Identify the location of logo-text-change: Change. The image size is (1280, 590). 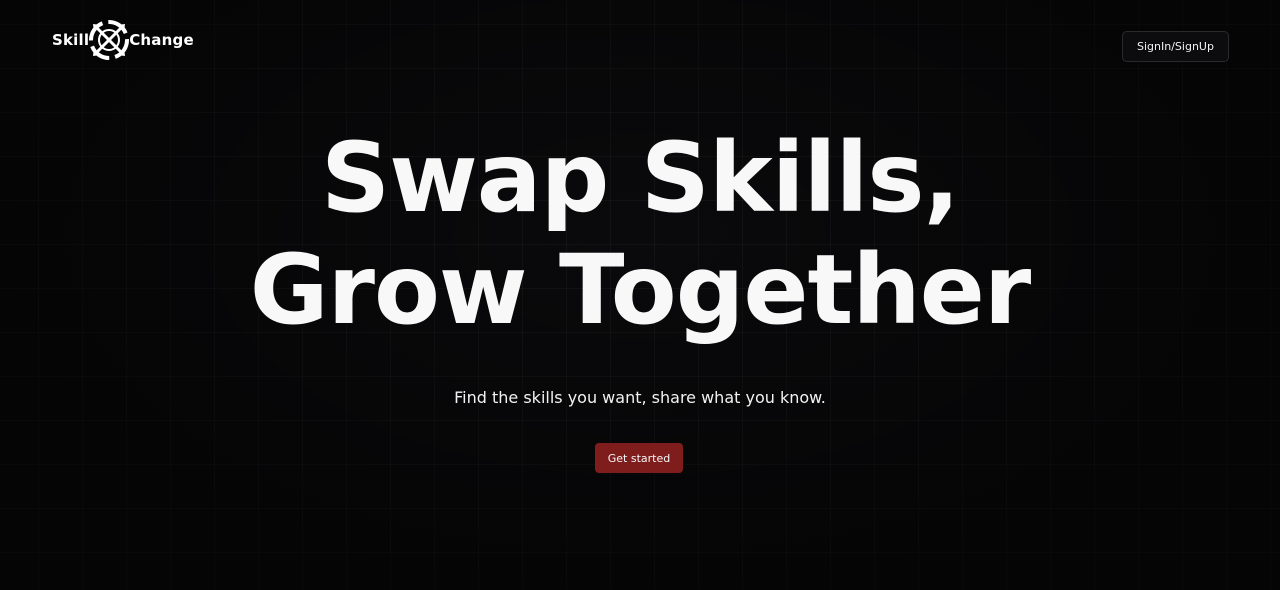
(161, 40).